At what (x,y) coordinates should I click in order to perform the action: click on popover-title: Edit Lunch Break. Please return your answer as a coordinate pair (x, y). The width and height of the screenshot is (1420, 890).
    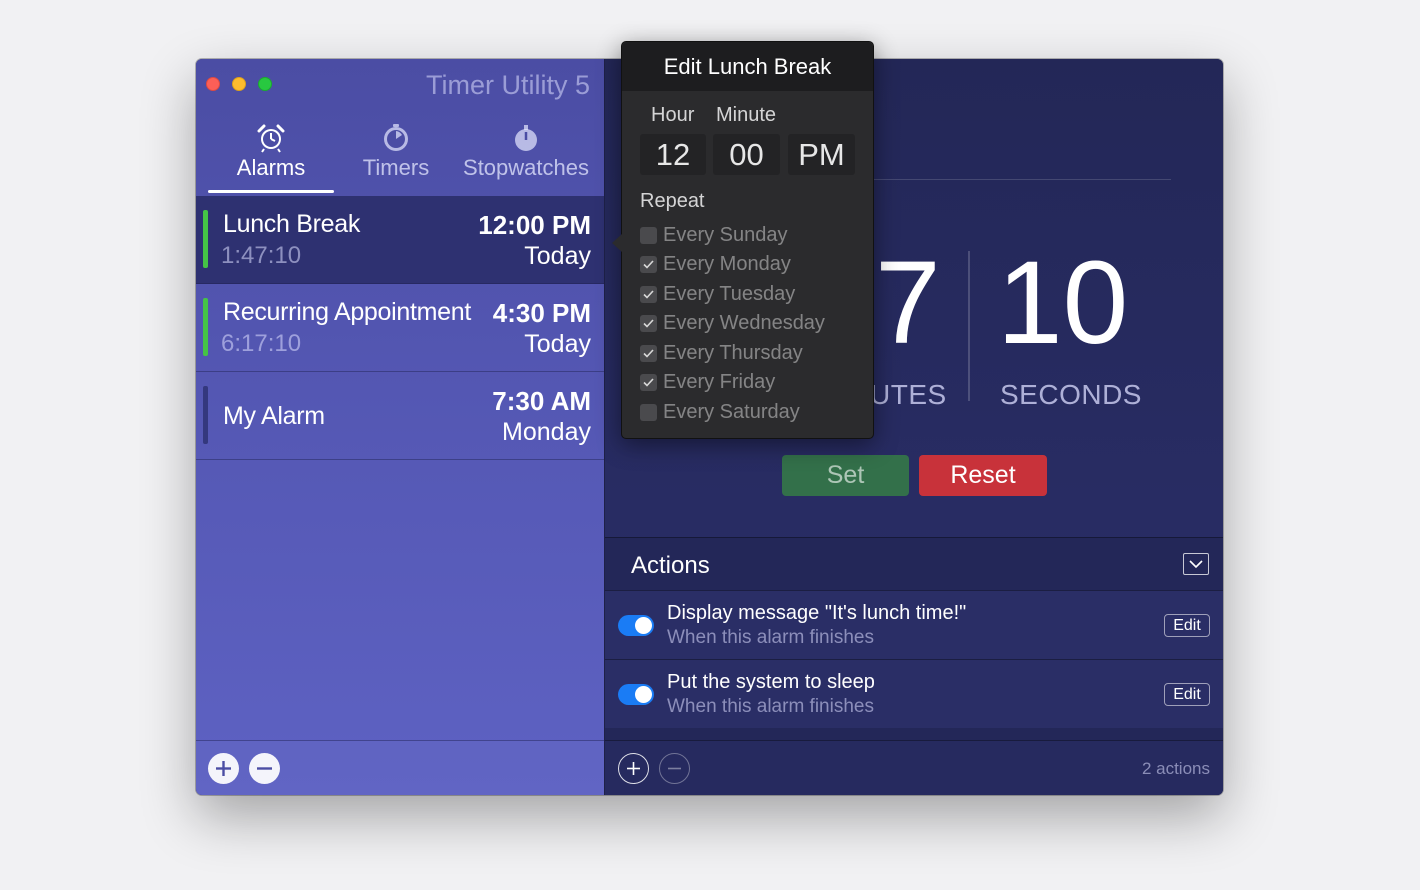
    Looking at the image, I should click on (747, 66).